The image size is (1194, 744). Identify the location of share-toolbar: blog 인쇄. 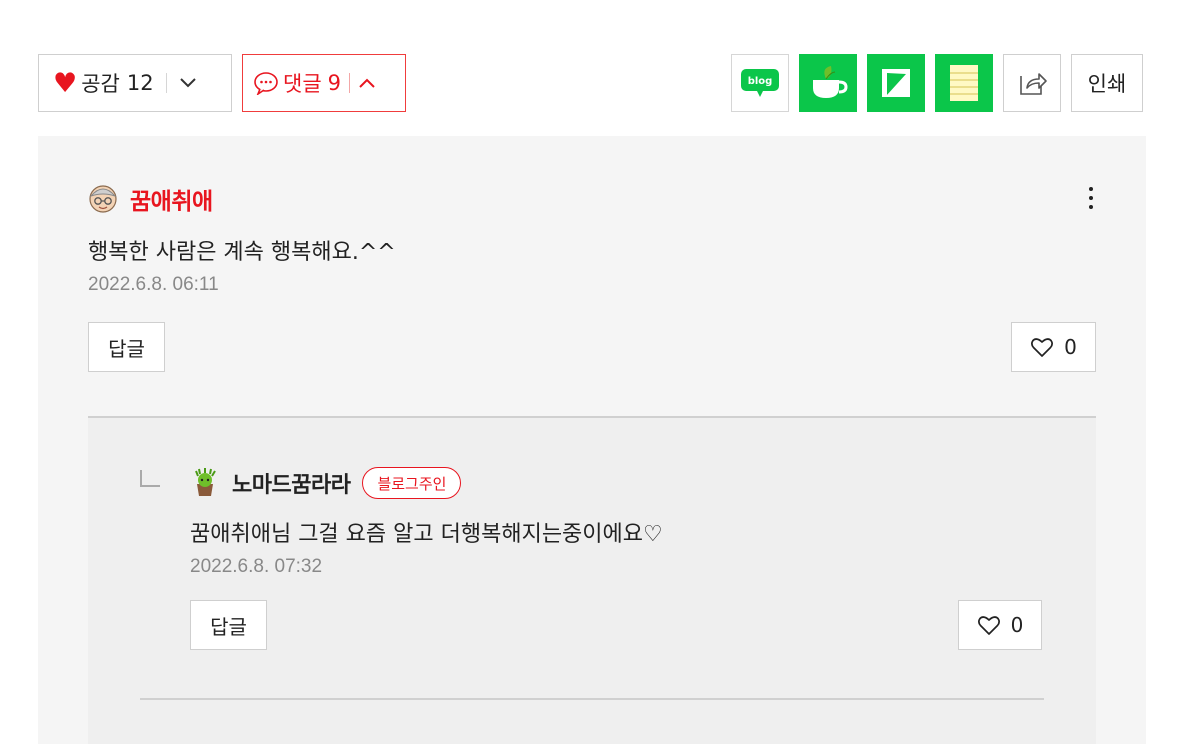
(937, 83).